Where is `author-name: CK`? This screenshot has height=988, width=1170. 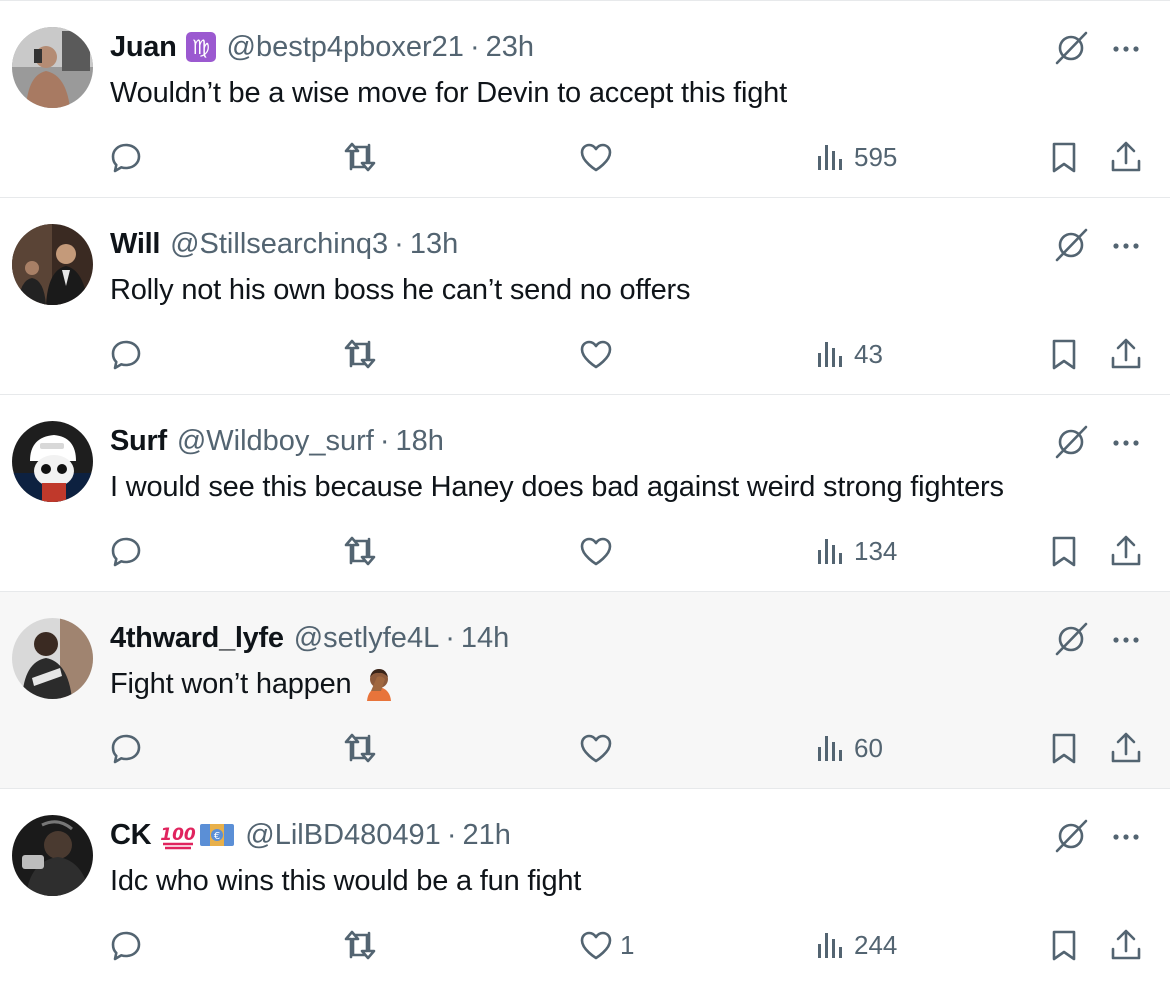 author-name: CK is located at coordinates (131, 835).